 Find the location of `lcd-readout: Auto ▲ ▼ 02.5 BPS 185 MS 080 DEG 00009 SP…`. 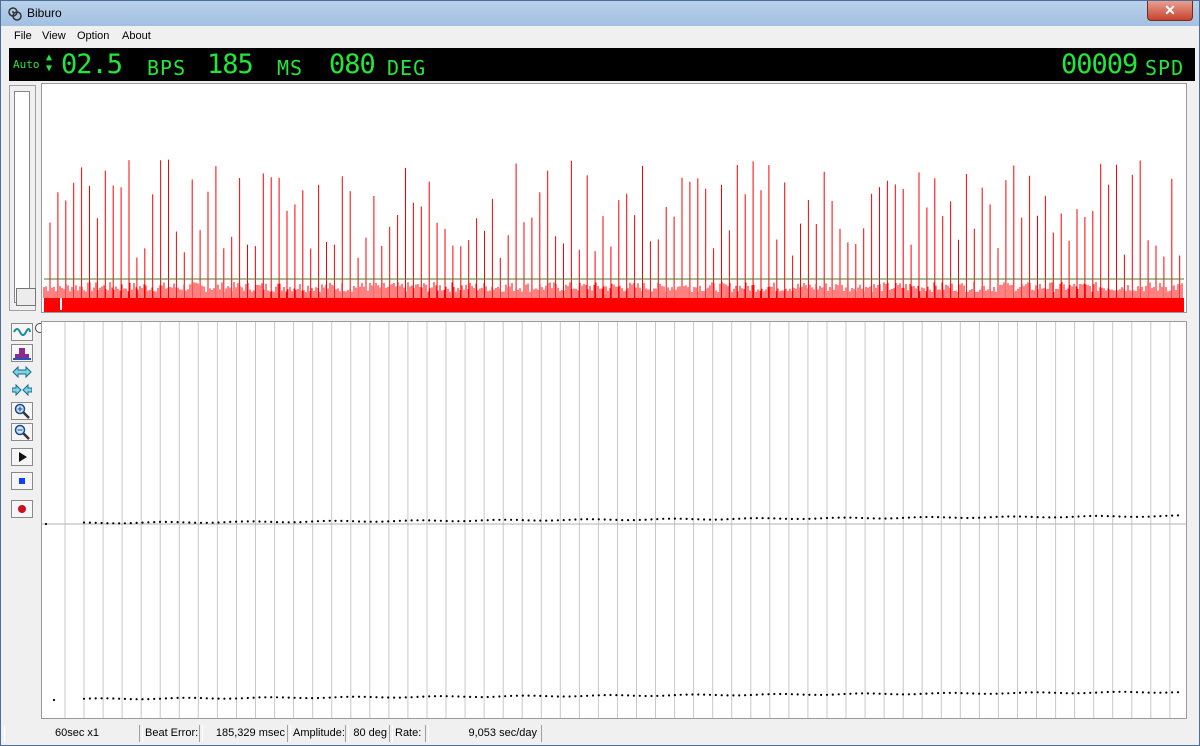

lcd-readout: Auto ▲ ▼ 02.5 BPS 185 MS 080 DEG 00009 SP… is located at coordinates (602, 64).